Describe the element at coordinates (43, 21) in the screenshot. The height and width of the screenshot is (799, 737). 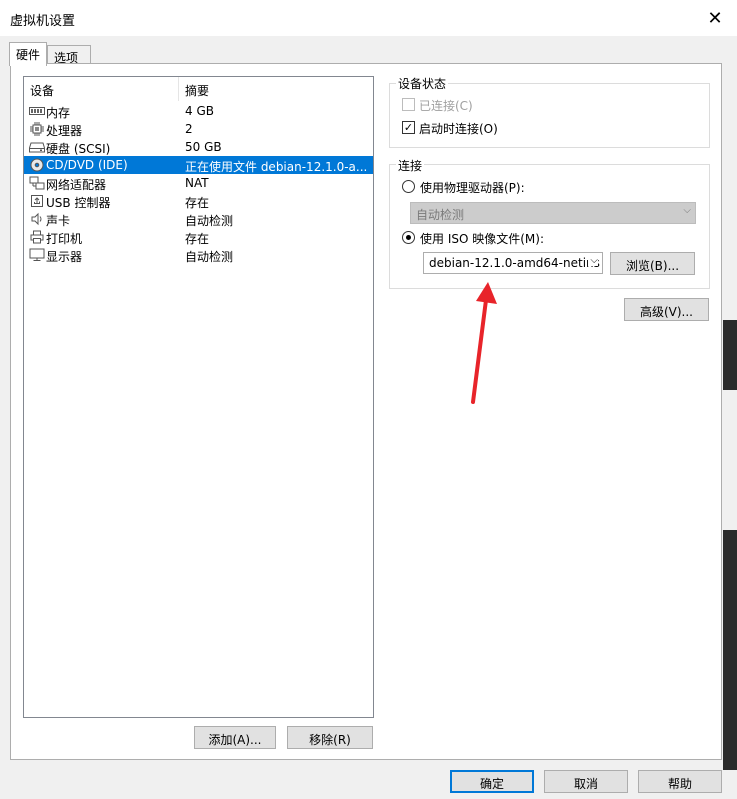
I see `window-title: 虚拟机设置` at that location.